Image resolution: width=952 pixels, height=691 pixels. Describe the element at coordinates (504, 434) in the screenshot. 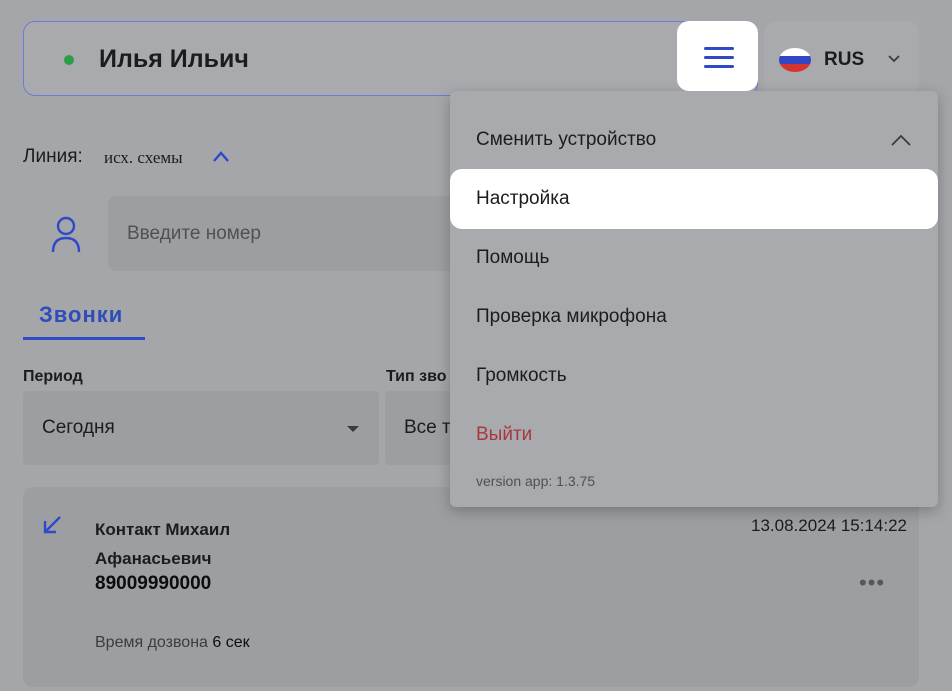

I see `menu-item-label: Выйти` at that location.